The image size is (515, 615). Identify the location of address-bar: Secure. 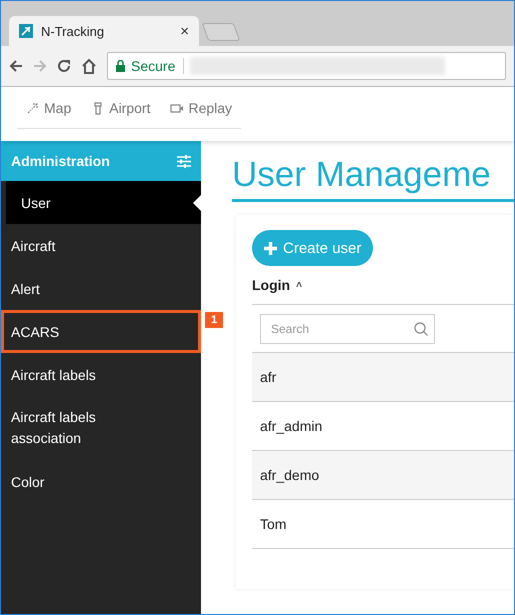
(306, 66).